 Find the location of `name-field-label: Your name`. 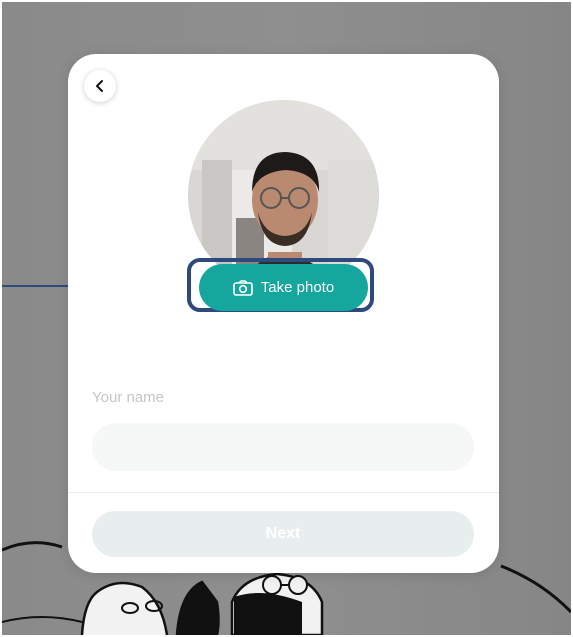

name-field-label: Your name is located at coordinates (128, 397).